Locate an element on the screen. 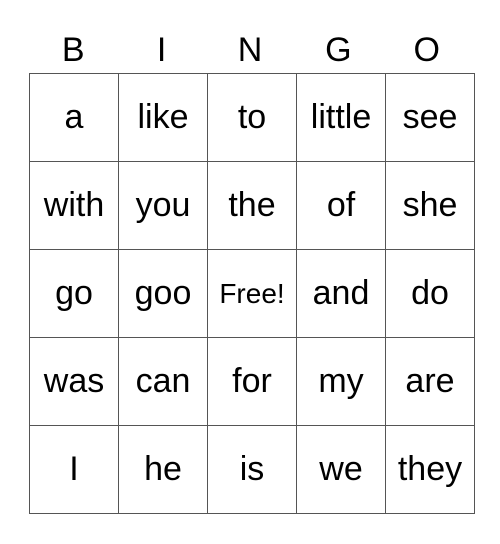  bingo-cell: she is located at coordinates (430, 205).